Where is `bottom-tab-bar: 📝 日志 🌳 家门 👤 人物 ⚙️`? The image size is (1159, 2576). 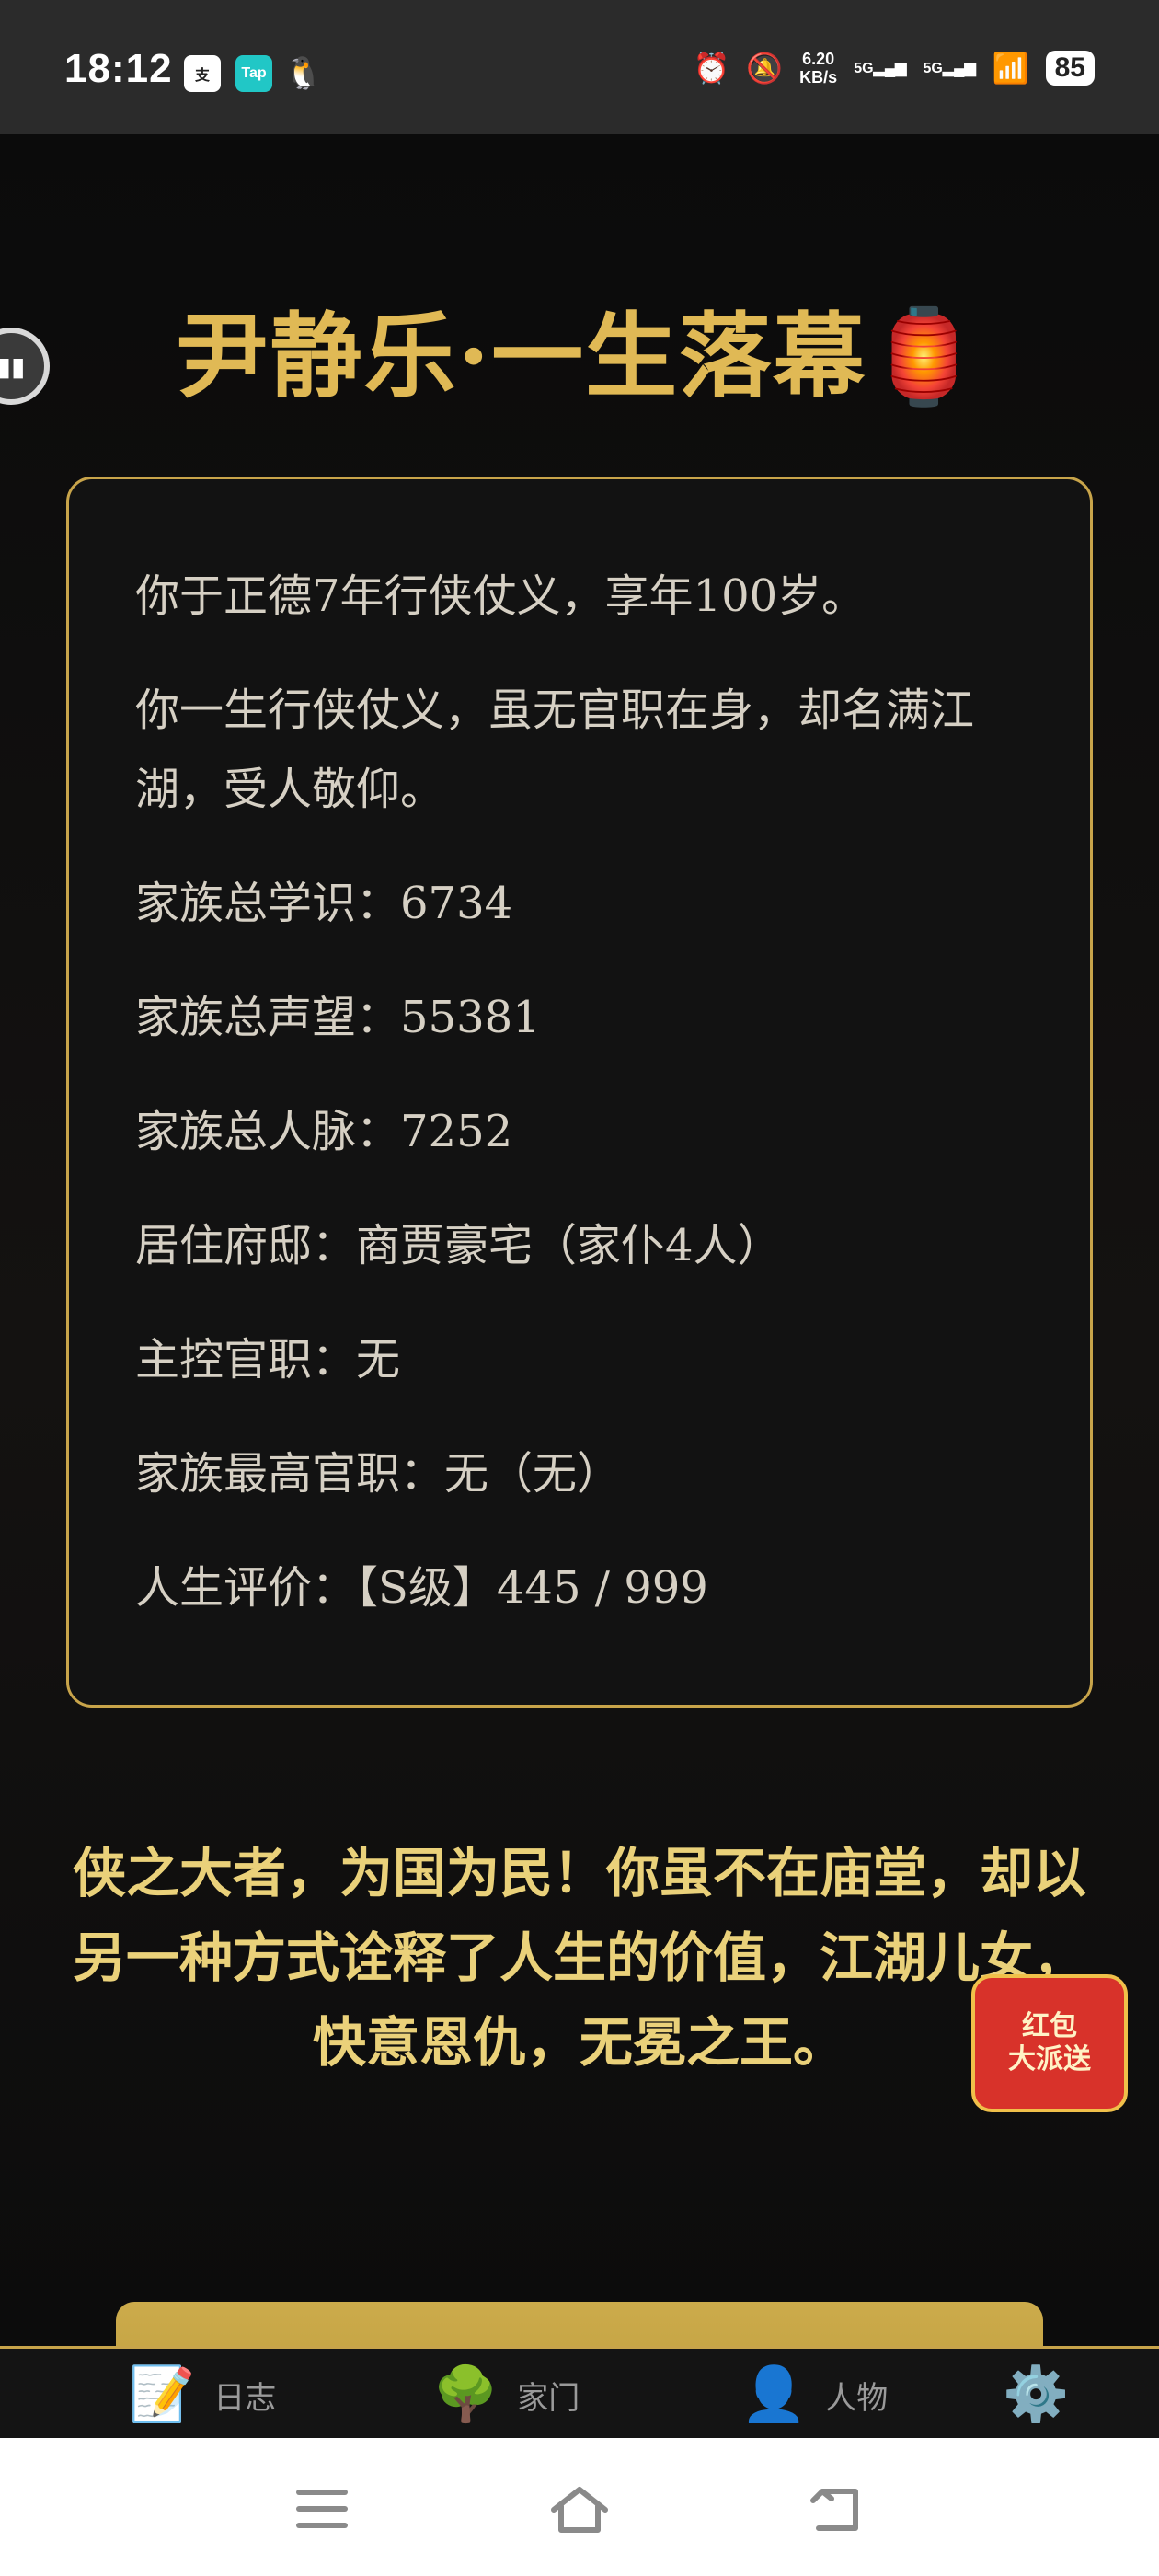
bottom-tab-bar: 📝 日志 🌳 家门 👤 人物 ⚙️ is located at coordinates (579, 2392).